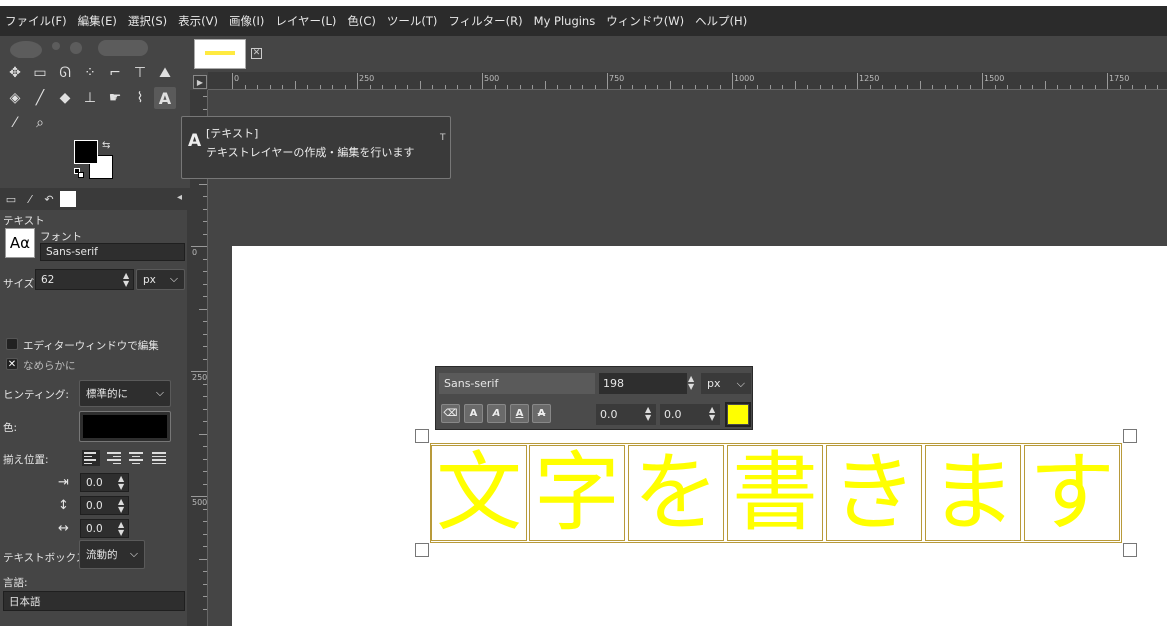 This screenshot has width=1167, height=626. What do you see at coordinates (198, 21) in the screenshot?
I see `menu-view: 表示(V)` at bounding box center [198, 21].